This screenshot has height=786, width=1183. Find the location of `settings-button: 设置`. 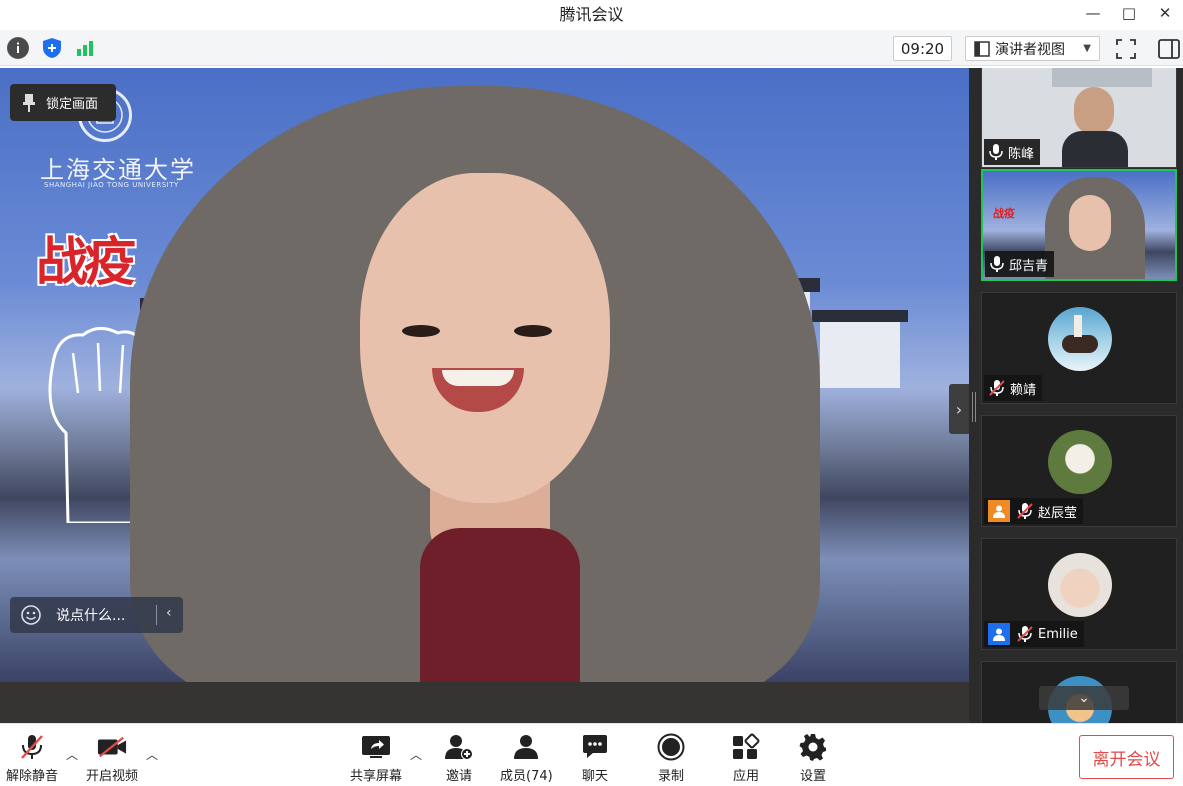

settings-button: 设置 is located at coordinates (813, 758).